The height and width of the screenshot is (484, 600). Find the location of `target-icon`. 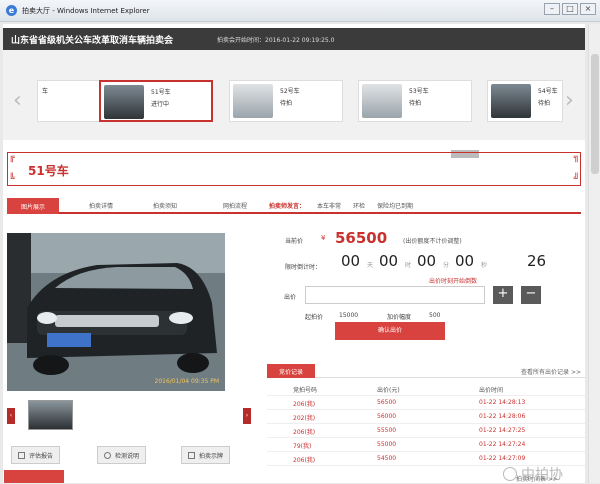

target-icon is located at coordinates (107, 455).